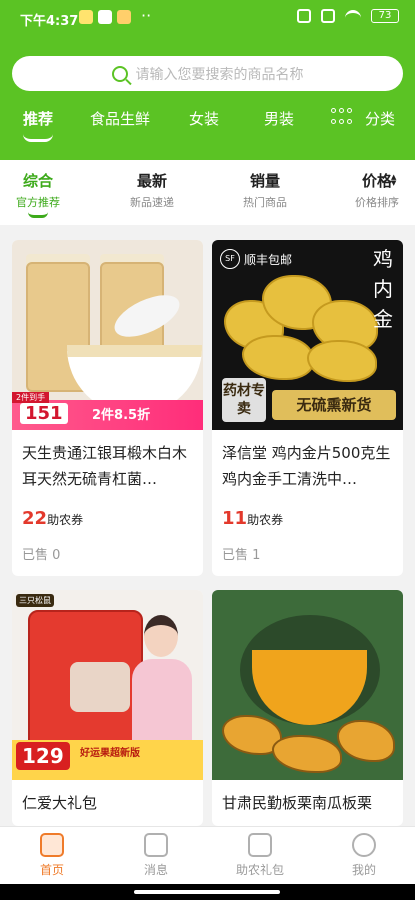 This screenshot has height=900, width=415. I want to click on promo-strip: 2件到手 151 2件8.5折, so click(107, 411).